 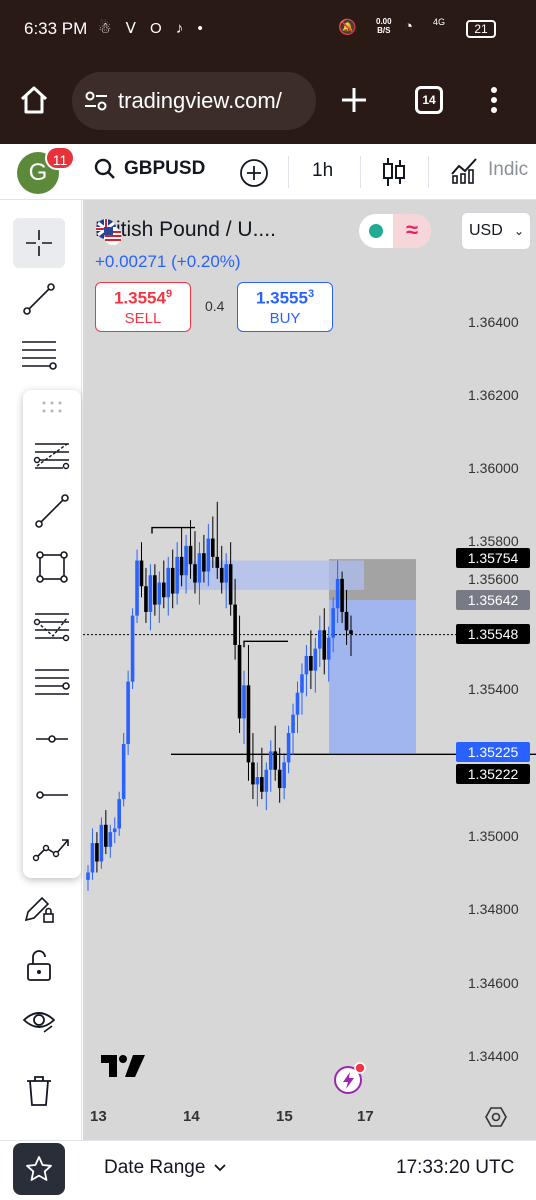 I want to click on sell-button: 1.35549 SELL, so click(x=143, y=307).